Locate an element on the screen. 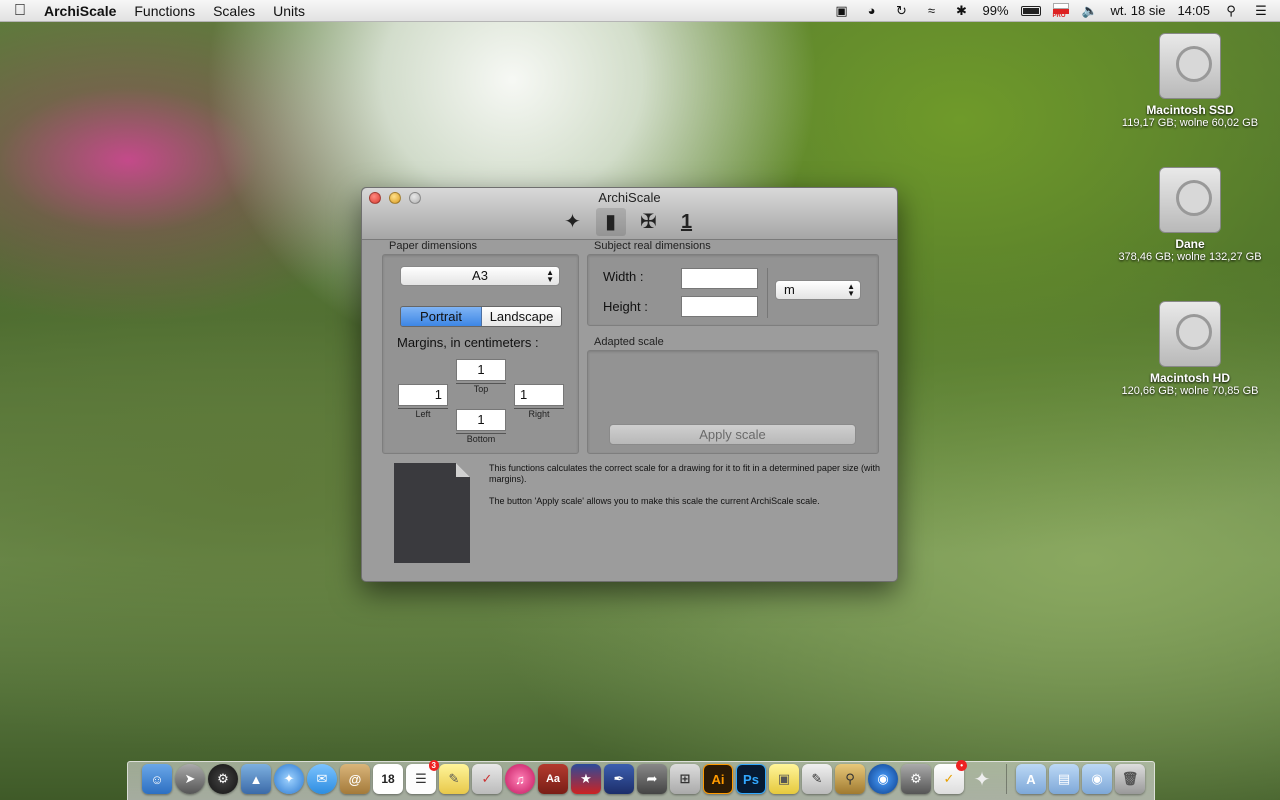  archiscale-logo-tool-icon: ✦ is located at coordinates (573, 222).